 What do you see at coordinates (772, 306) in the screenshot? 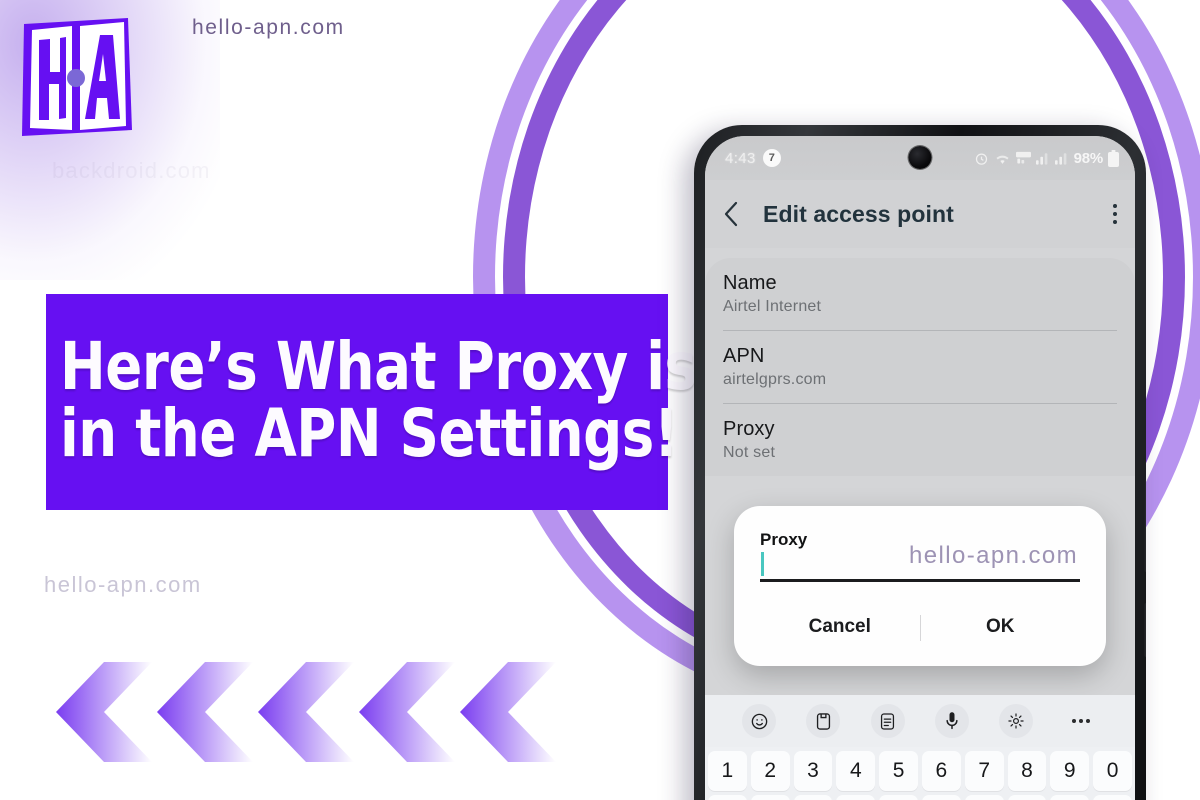
I see `row-value: Airtel Internet` at bounding box center [772, 306].